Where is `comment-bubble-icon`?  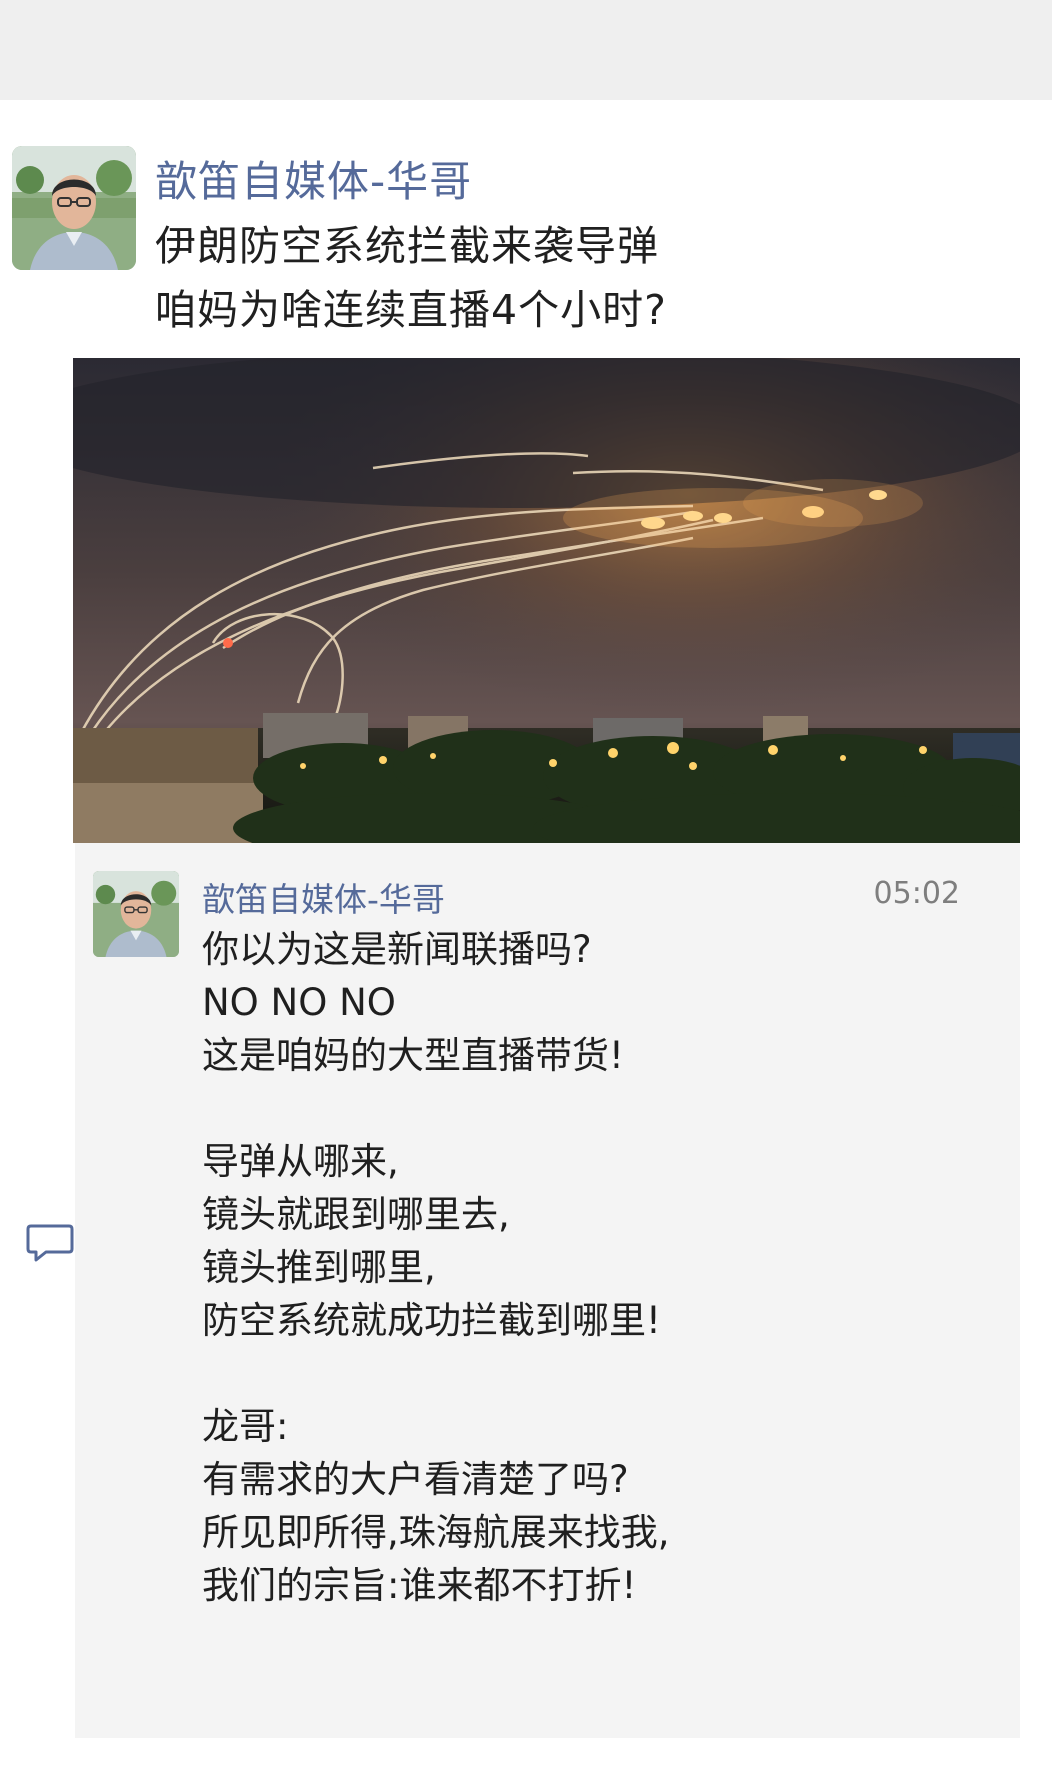 comment-bubble-icon is located at coordinates (50, 1242).